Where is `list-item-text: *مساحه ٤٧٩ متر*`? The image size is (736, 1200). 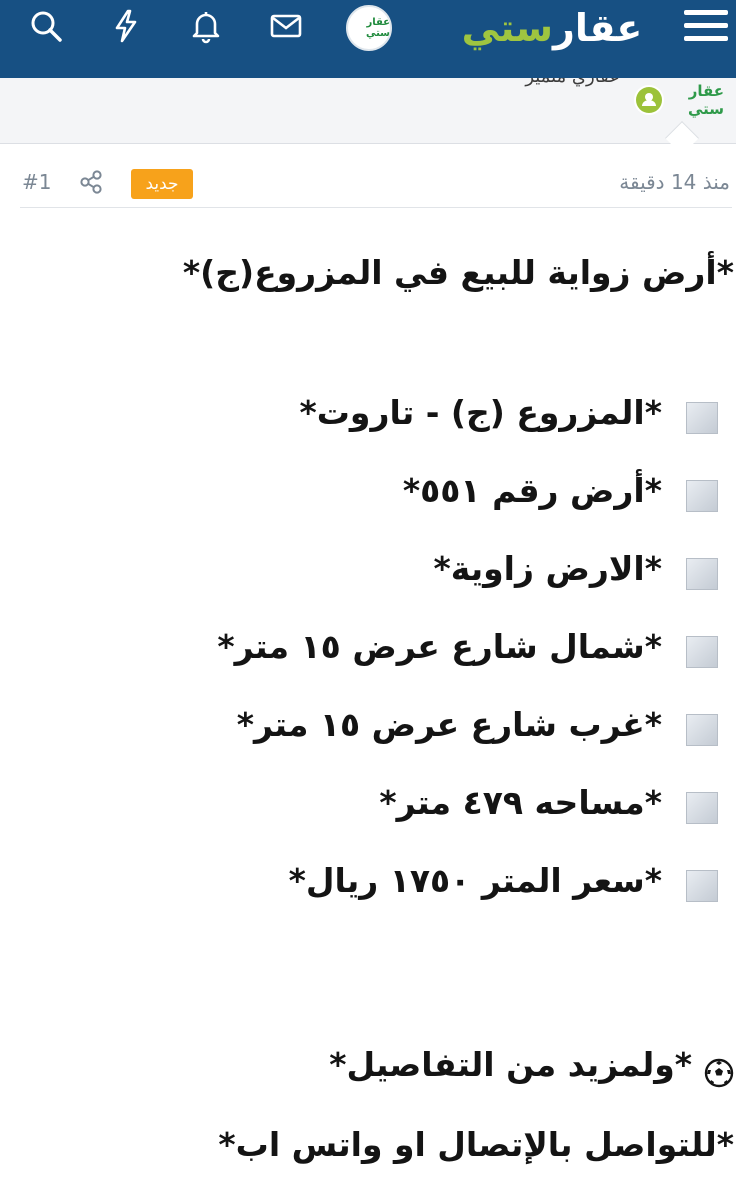
list-item-text: *مساحه ٤٧٩ متر* is located at coordinates (520, 802).